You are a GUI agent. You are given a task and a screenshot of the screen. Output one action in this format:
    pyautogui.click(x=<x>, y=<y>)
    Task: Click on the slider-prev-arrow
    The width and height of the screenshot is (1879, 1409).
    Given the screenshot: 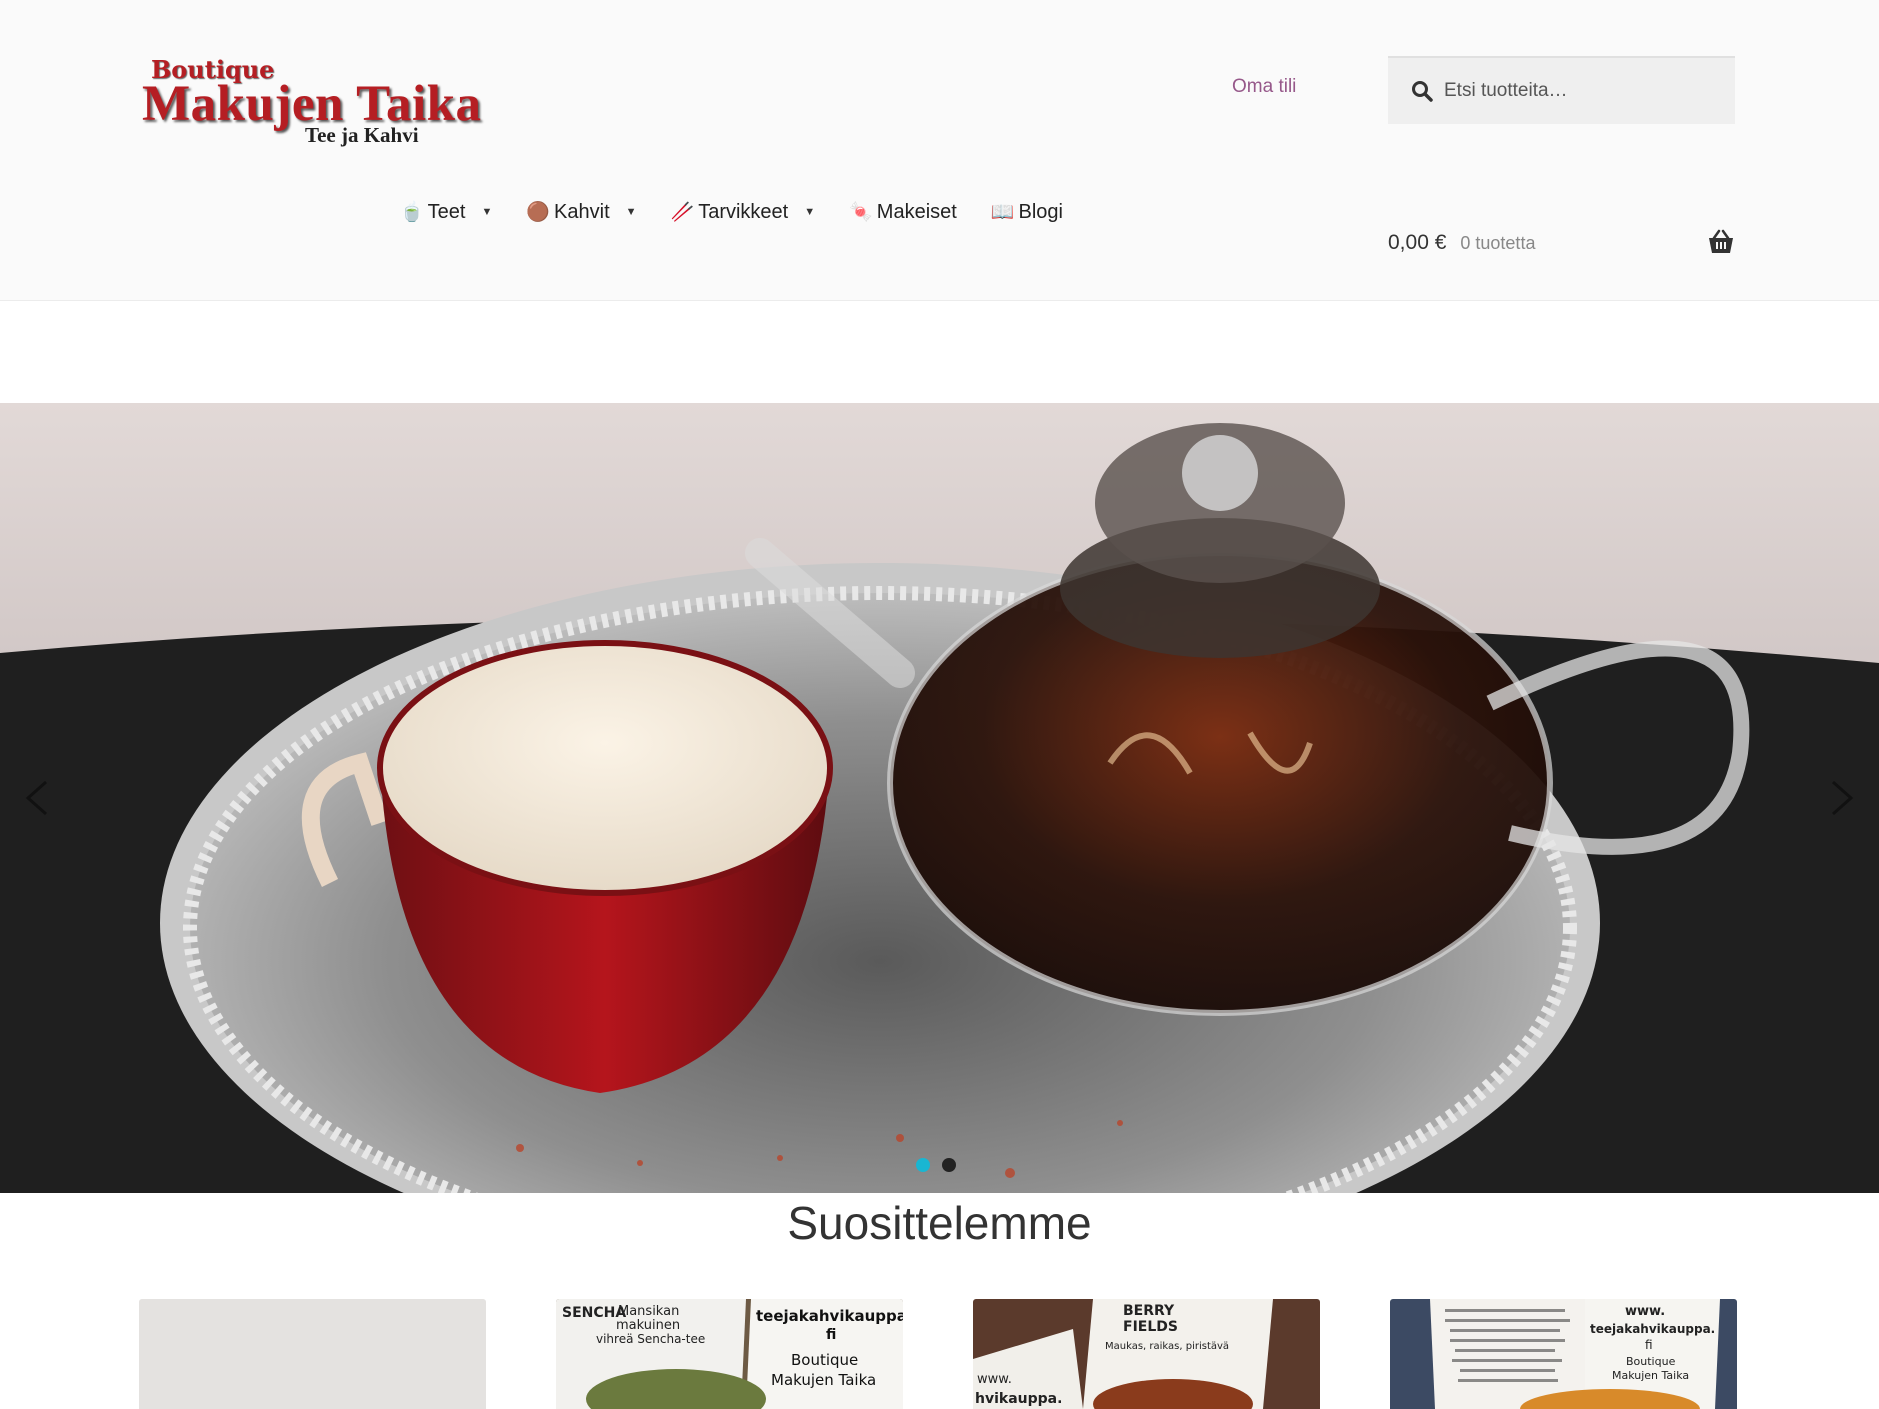 What is the action you would take?
    pyautogui.click(x=38, y=798)
    